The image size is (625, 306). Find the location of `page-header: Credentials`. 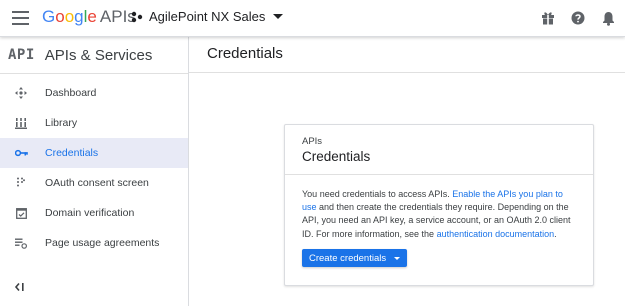

page-header: Credentials is located at coordinates (407, 55).